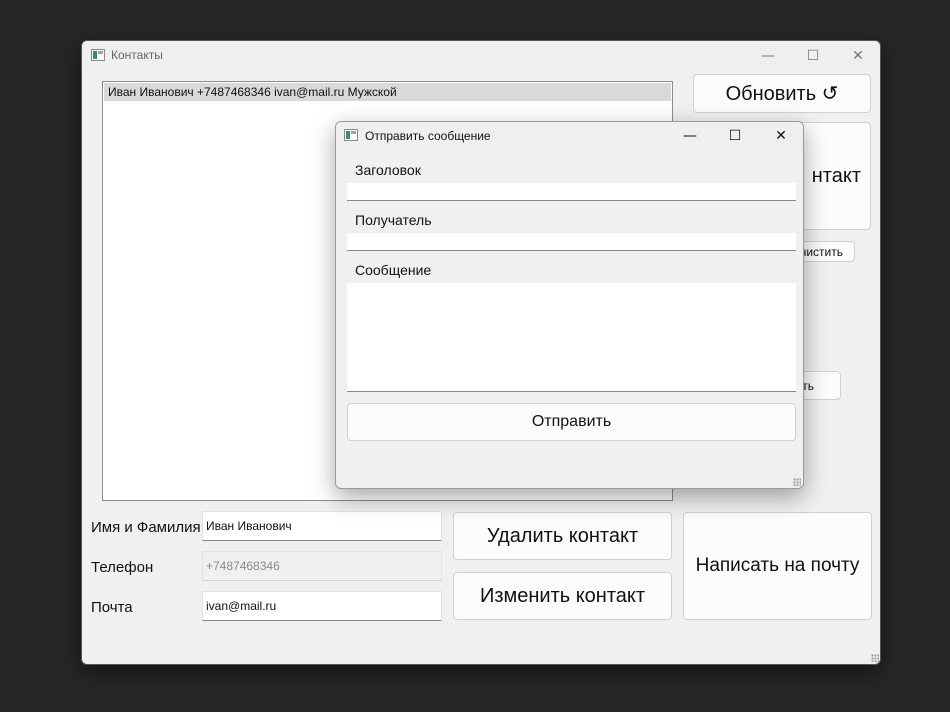 The image size is (950, 712). Describe the element at coordinates (782, 93) in the screenshot. I see `refresh-button: Обновить ↺` at that location.